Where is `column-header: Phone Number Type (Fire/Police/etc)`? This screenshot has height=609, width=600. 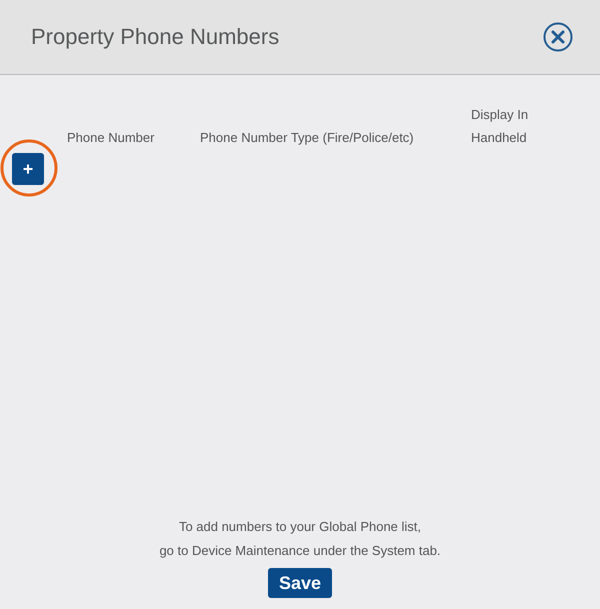
column-header: Phone Number Type (Fire/Police/etc) is located at coordinates (307, 138).